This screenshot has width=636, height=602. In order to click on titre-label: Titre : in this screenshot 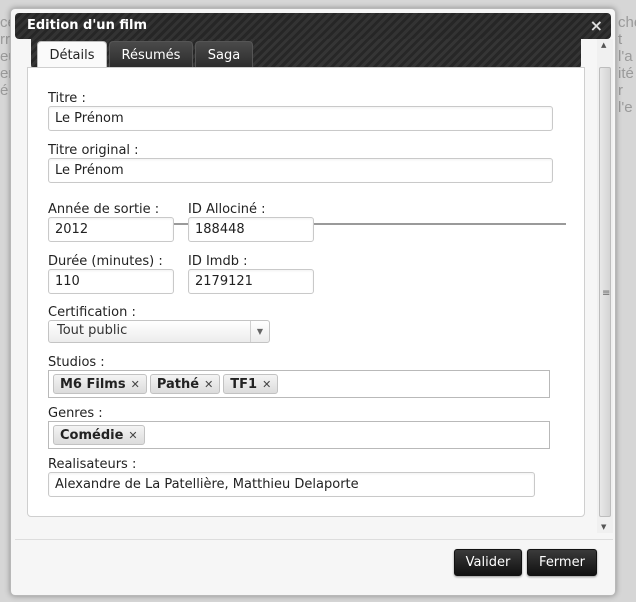, I will do `click(67, 98)`.